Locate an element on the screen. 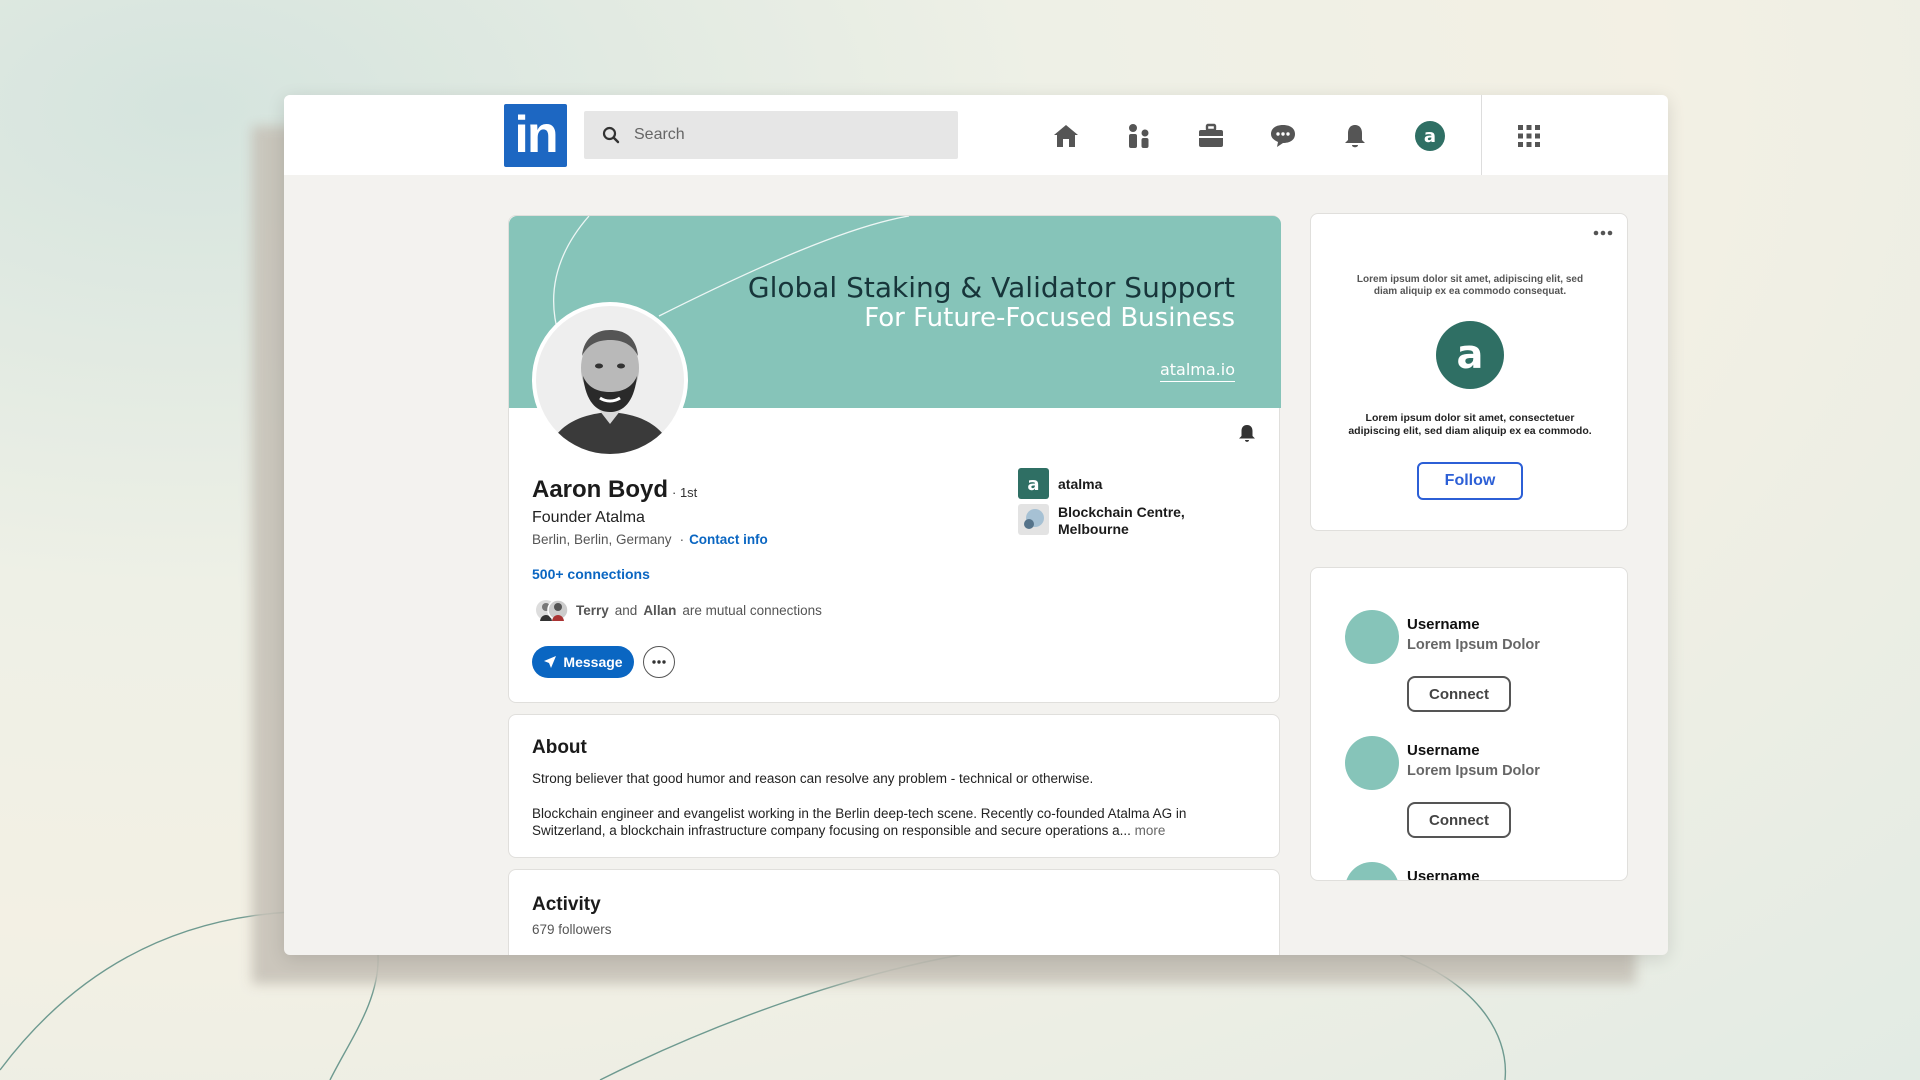 The image size is (1920, 1080). follower-count: 679 followers is located at coordinates (572, 929).